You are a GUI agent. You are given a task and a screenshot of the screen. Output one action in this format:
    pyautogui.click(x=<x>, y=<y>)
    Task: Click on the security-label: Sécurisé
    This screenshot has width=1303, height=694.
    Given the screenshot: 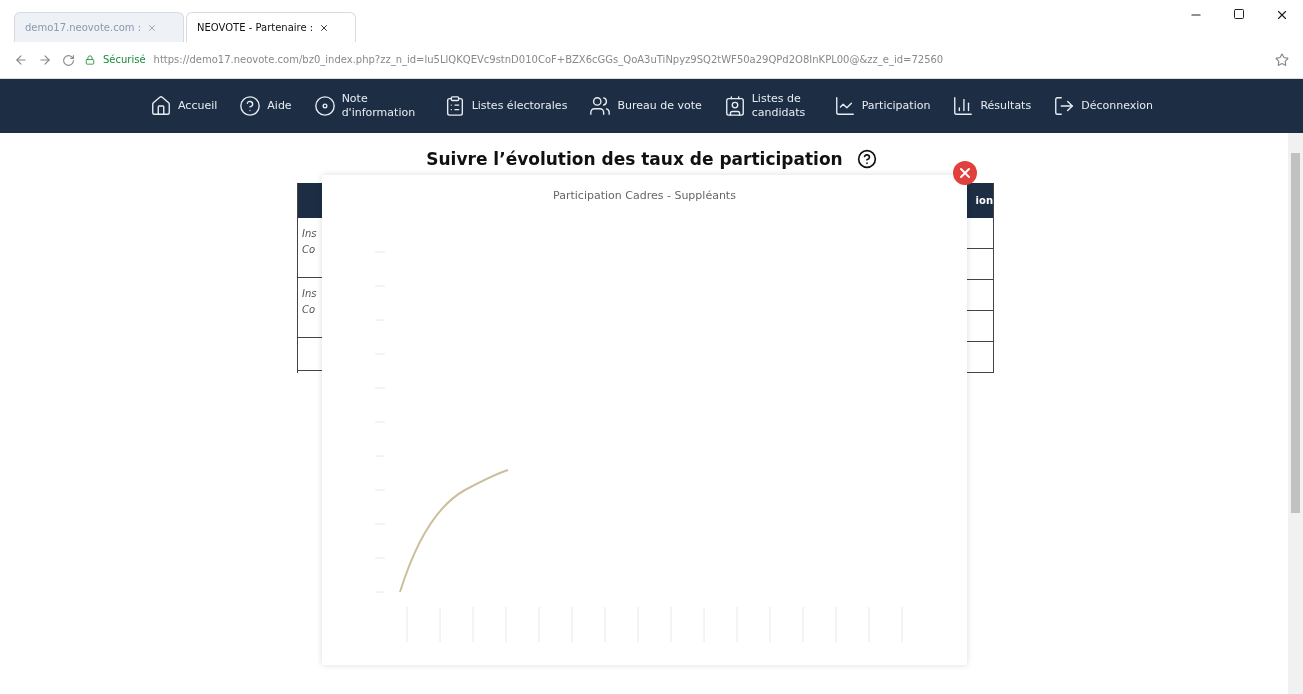 What is the action you would take?
    pyautogui.click(x=124, y=60)
    